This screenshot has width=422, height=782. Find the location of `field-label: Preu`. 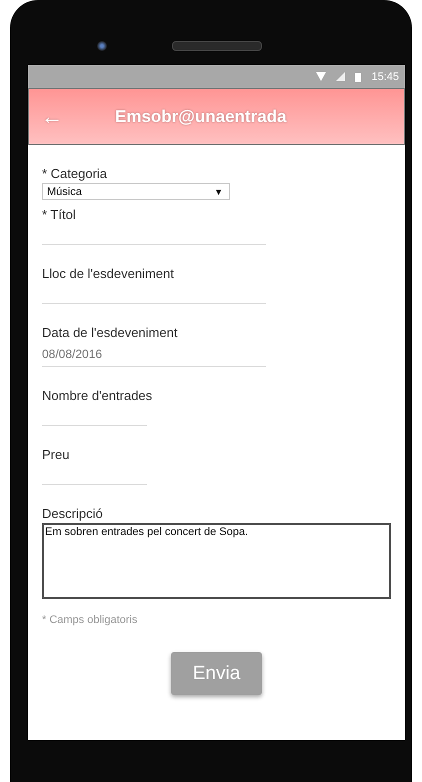

field-label: Preu is located at coordinates (56, 454).